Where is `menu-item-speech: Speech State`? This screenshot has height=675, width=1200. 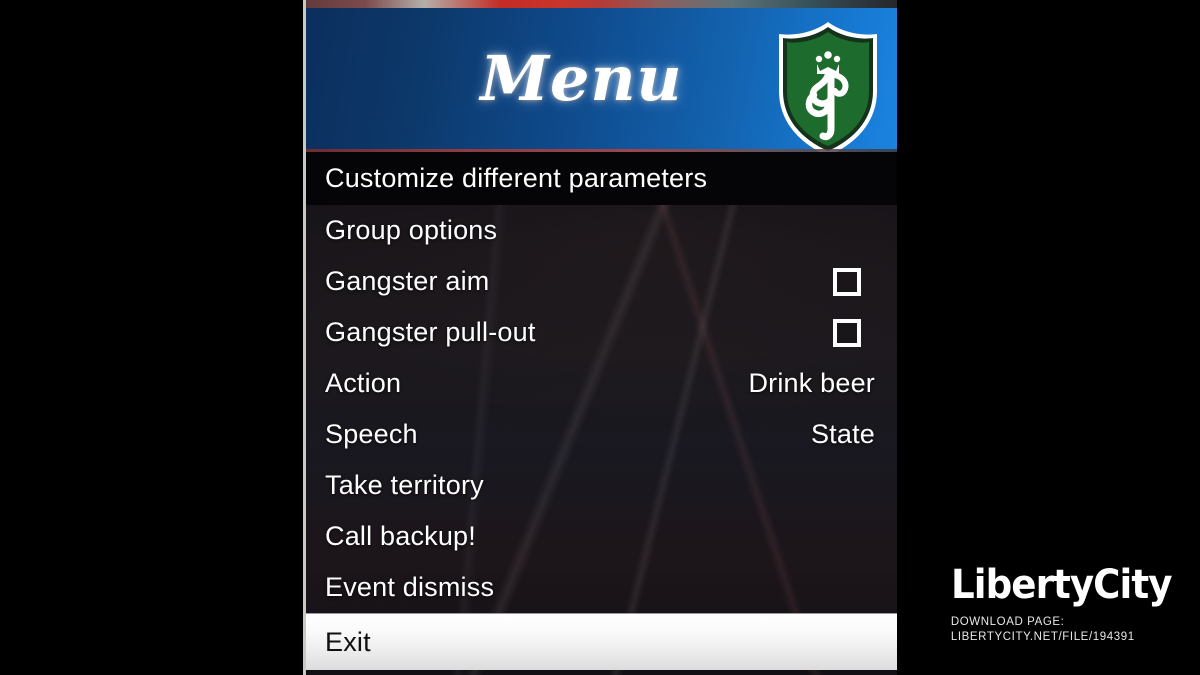
menu-item-speech: Speech State is located at coordinates (601, 434).